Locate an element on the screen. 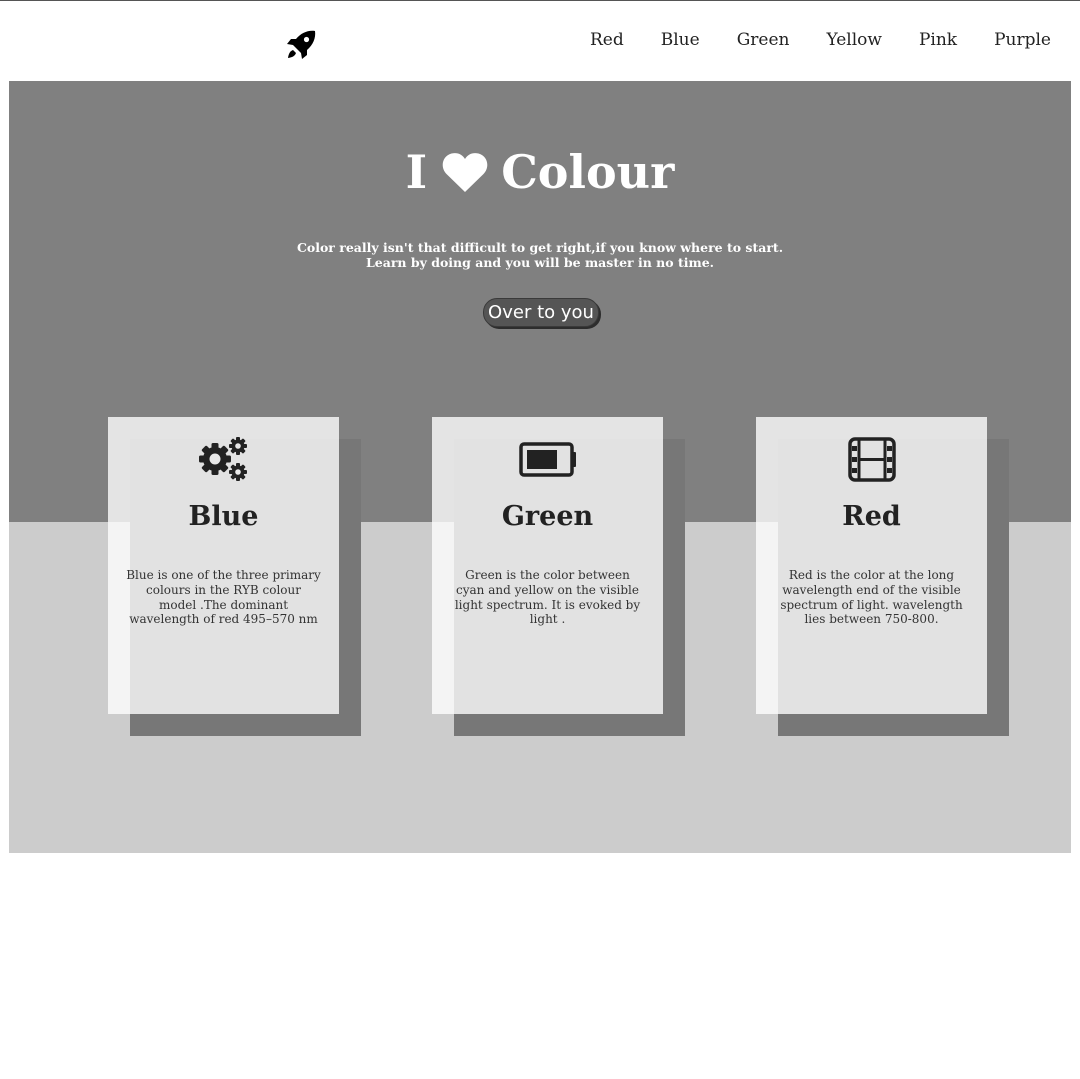 The image size is (1080, 1079). card-title: Green is located at coordinates (547, 516).